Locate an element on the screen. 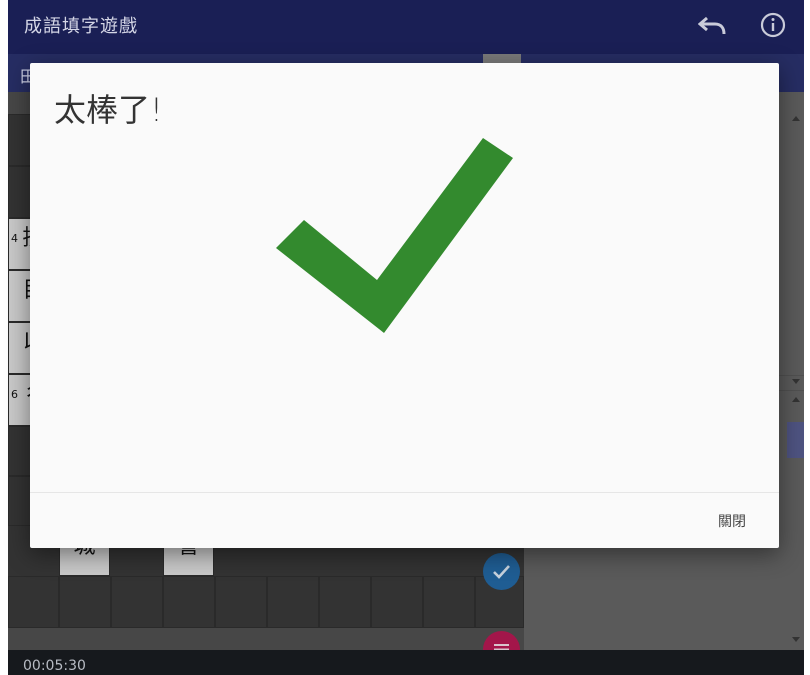  dialog-divider is located at coordinates (404, 492).